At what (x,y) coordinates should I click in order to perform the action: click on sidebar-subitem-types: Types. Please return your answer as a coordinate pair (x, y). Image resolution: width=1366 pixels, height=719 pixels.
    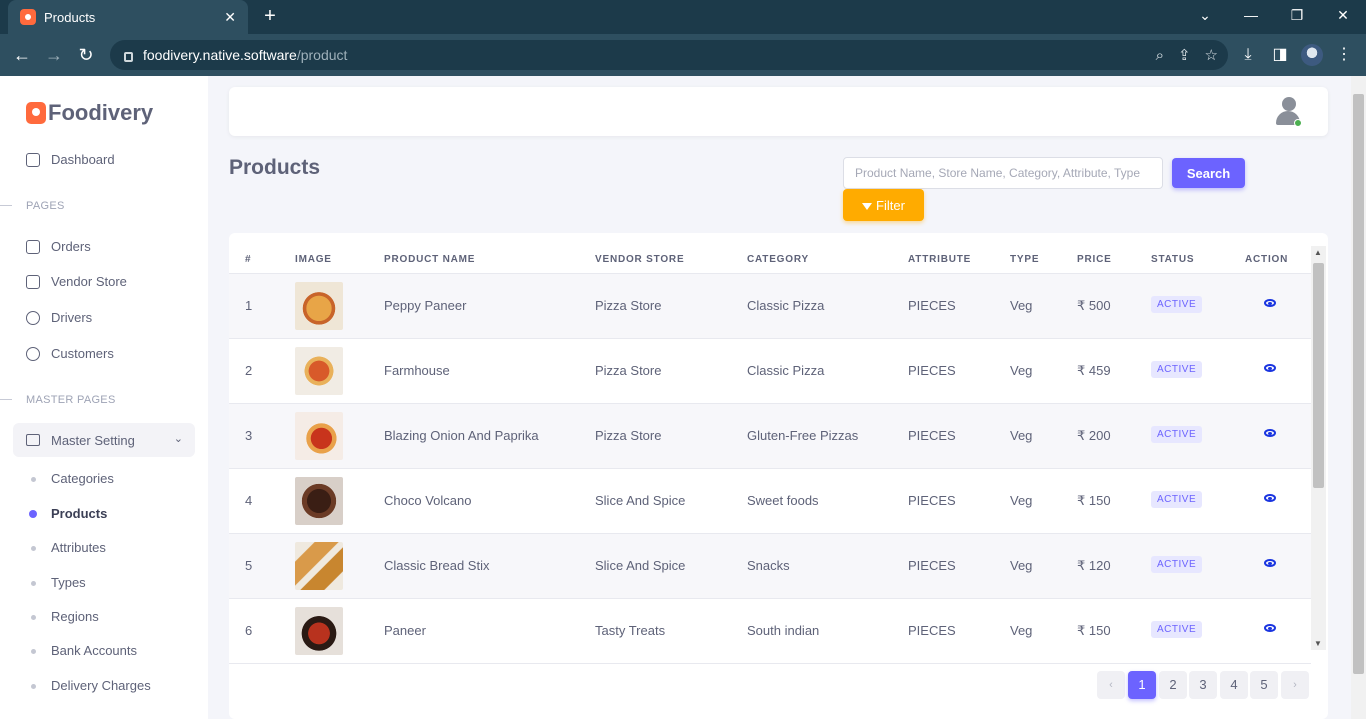
    Looking at the image, I should click on (58, 582).